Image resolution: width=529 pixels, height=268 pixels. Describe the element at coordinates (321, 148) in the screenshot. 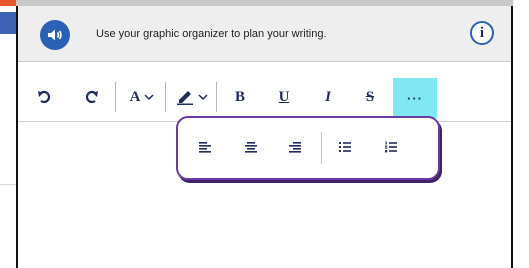

I see `popover-divider` at that location.